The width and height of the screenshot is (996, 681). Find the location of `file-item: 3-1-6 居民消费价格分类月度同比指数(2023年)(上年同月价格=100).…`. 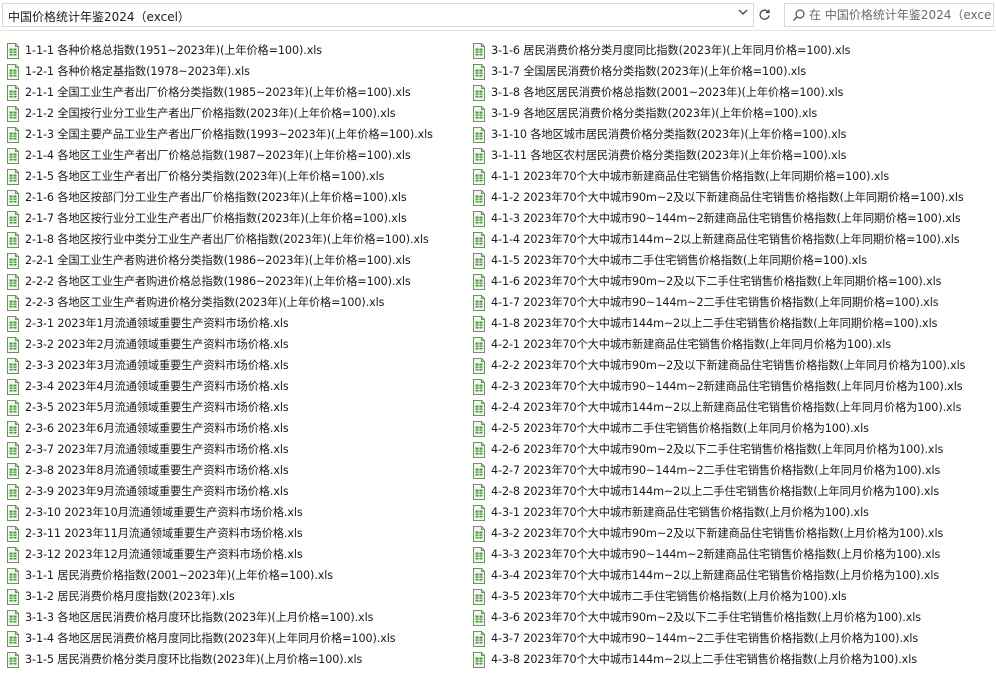

file-item: 3-1-6 居民消费价格分类月度同比指数(2023年)(上年同月价格=100).… is located at coordinates (732, 50).